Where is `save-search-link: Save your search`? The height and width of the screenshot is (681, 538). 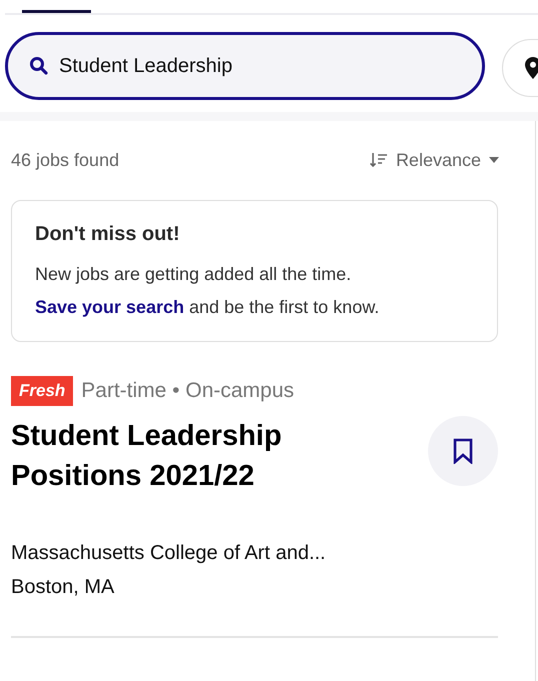 save-search-link: Save your search is located at coordinates (109, 307).